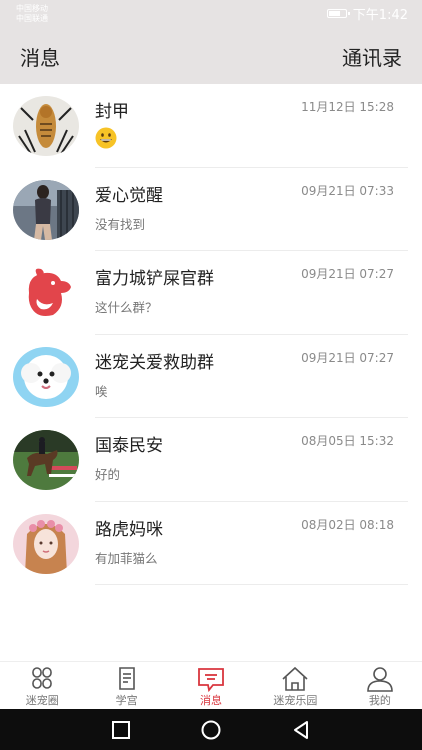 Image resolution: width=422 pixels, height=750 pixels. Describe the element at coordinates (129, 446) in the screenshot. I see `chat-name: 国泰民安` at that location.